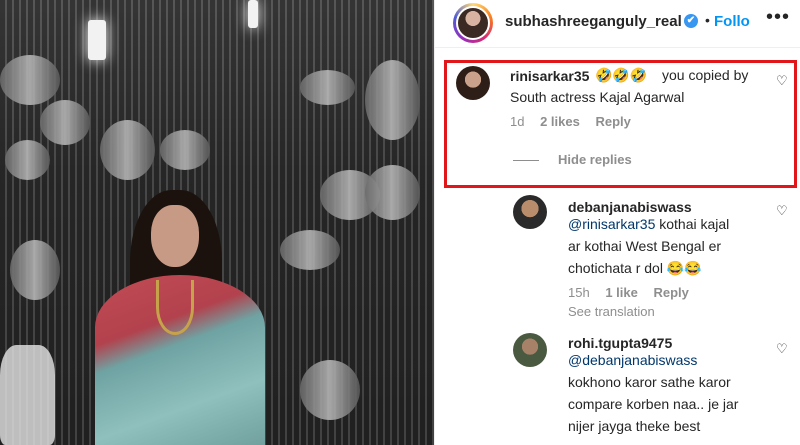 The width and height of the screenshot is (800, 445). Describe the element at coordinates (778, 17) in the screenshot. I see `more-options-icon: •••` at that location.